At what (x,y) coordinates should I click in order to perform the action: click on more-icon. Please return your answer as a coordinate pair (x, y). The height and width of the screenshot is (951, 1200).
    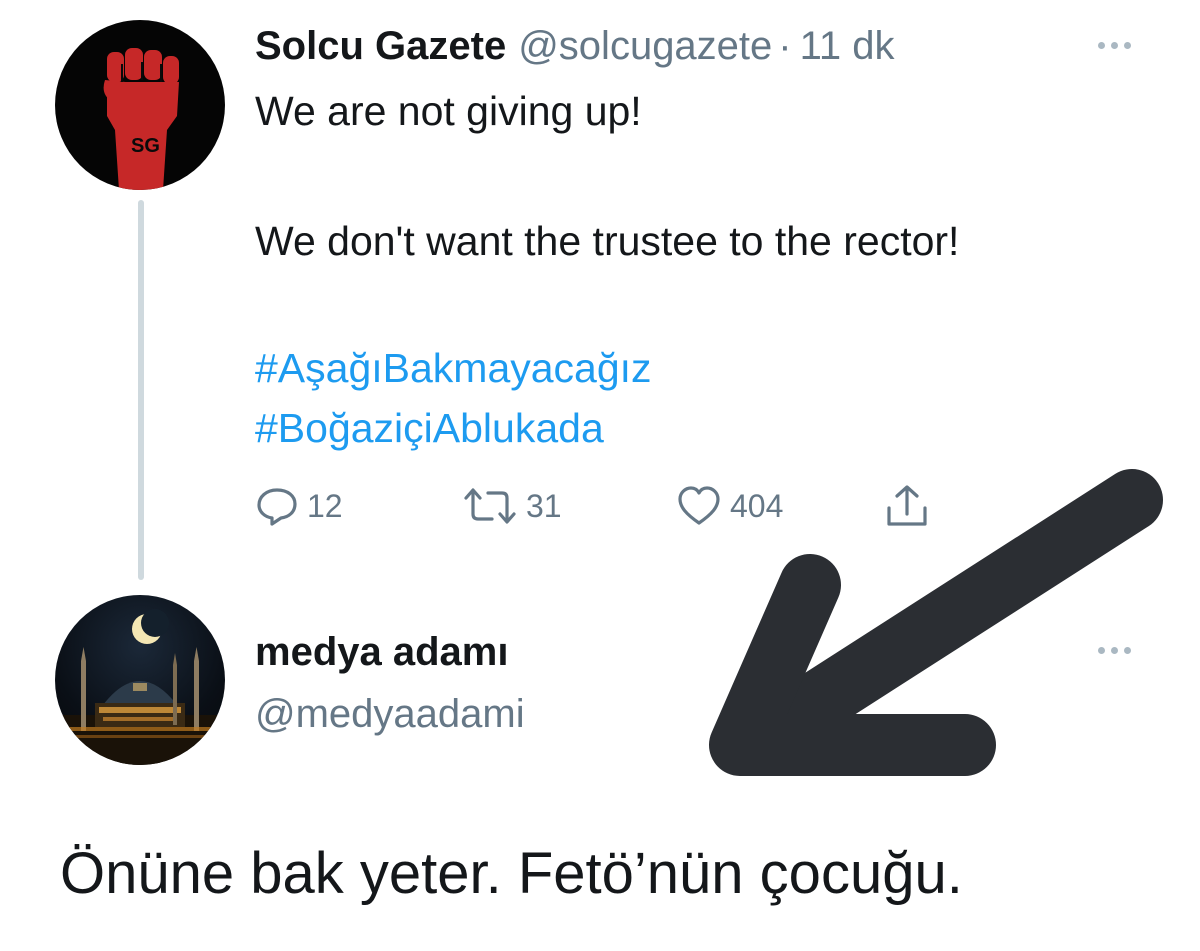
    Looking at the image, I should click on (1114, 45).